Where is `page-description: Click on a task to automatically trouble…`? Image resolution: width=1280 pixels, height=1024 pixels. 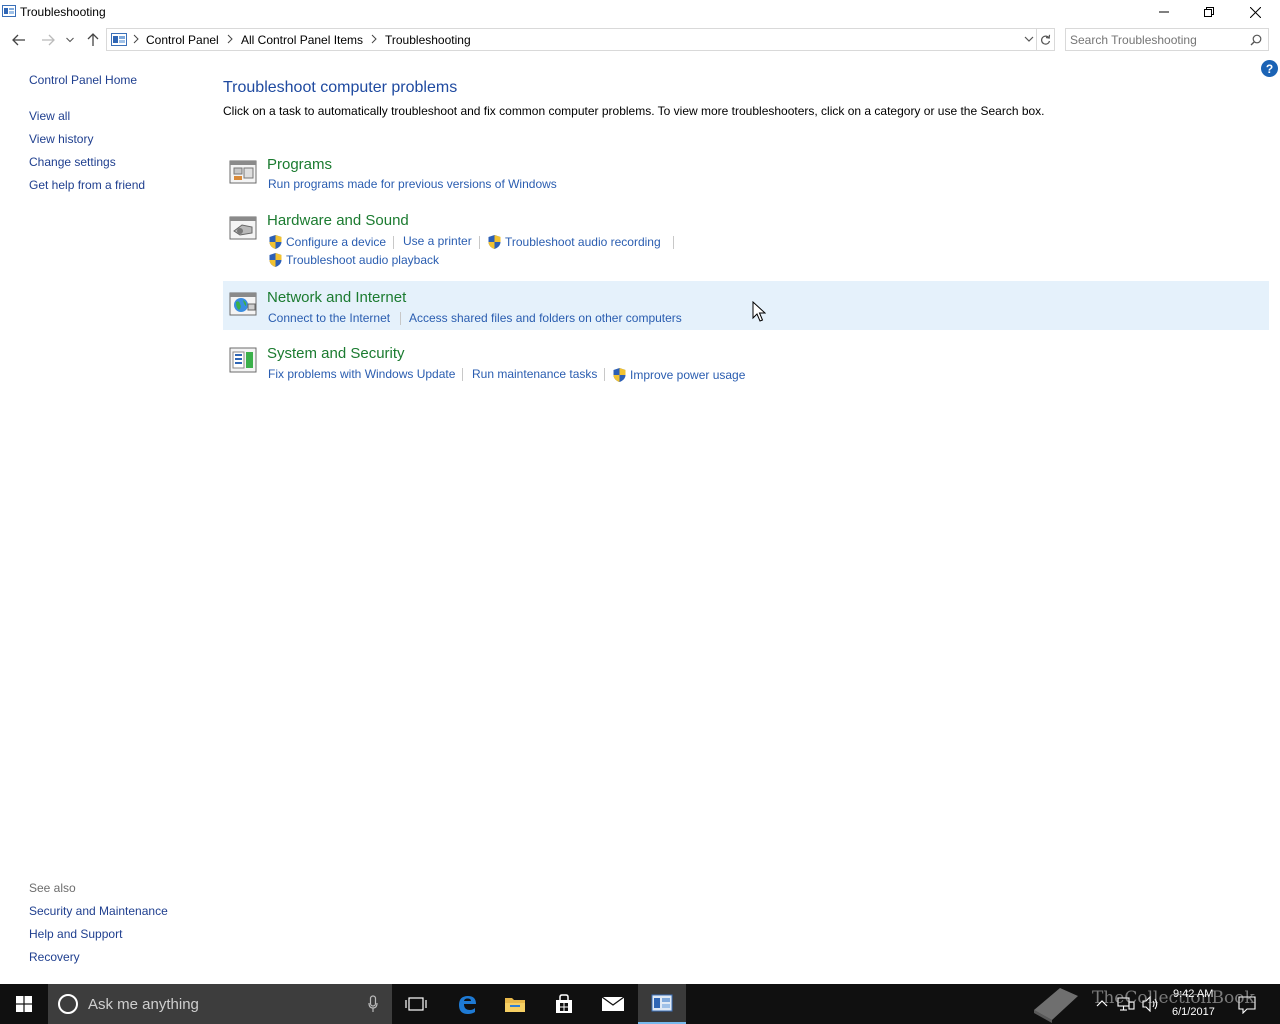
page-description: Click on a task to automatically trouble… is located at coordinates (634, 111).